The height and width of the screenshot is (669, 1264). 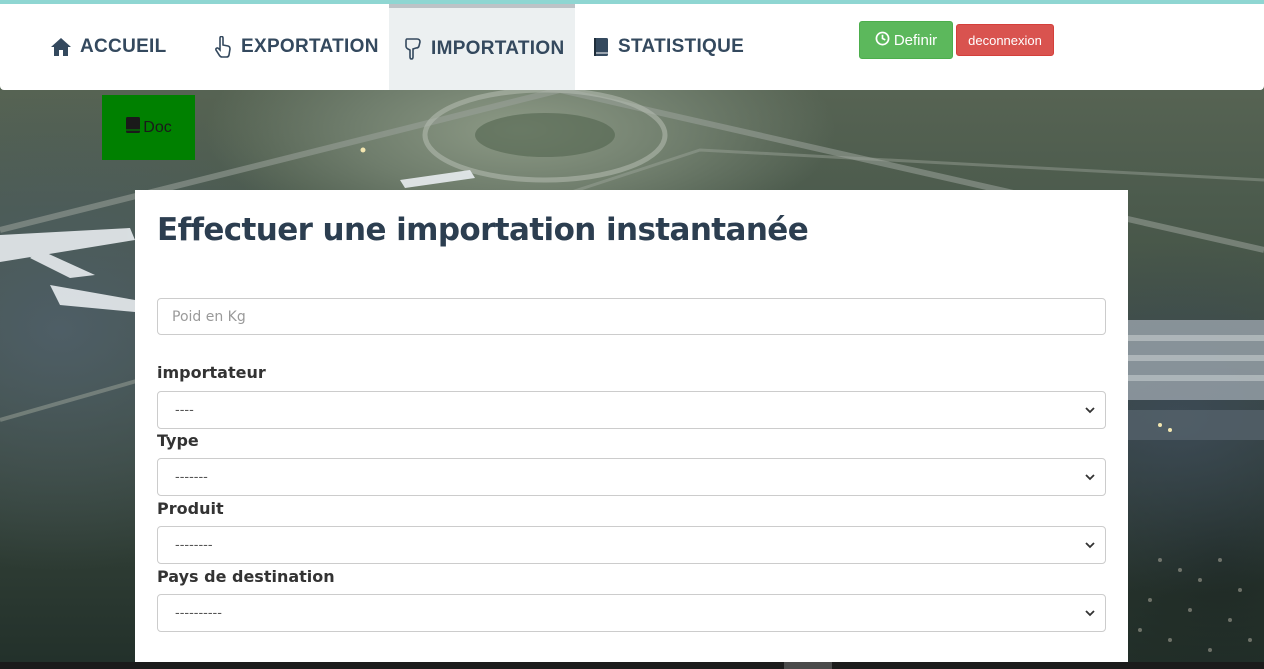 What do you see at coordinates (194, 545) in the screenshot?
I see `produit-selected: --------` at bounding box center [194, 545].